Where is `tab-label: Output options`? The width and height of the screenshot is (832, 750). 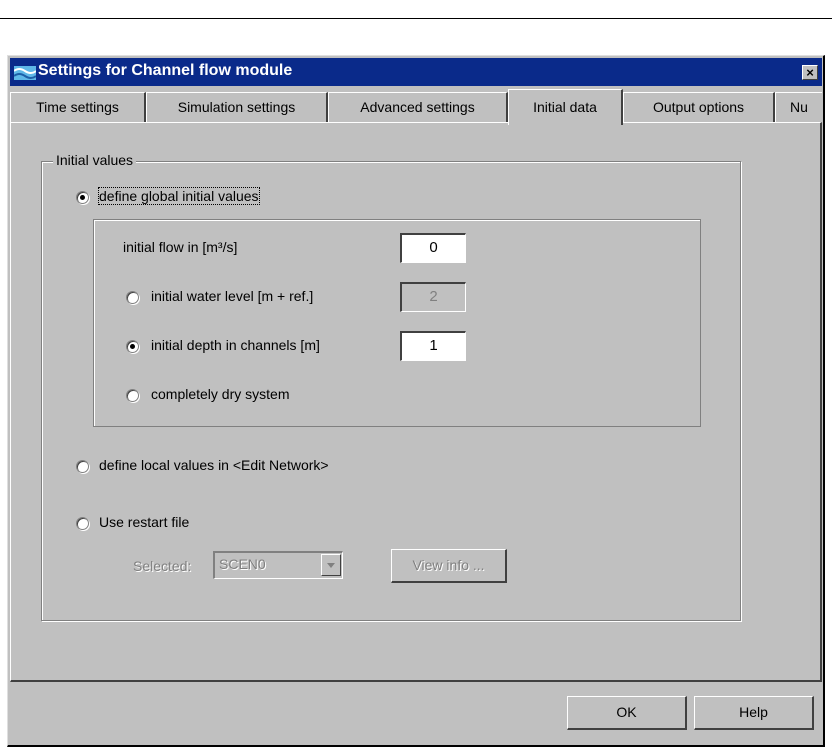
tab-label: Output options is located at coordinates (698, 107).